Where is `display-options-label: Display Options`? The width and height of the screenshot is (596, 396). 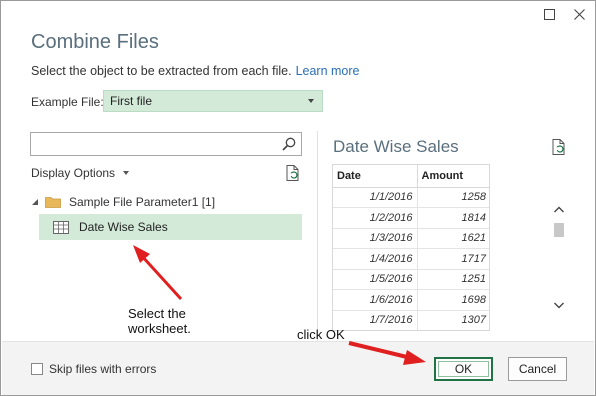
display-options-label: Display Options is located at coordinates (73, 173).